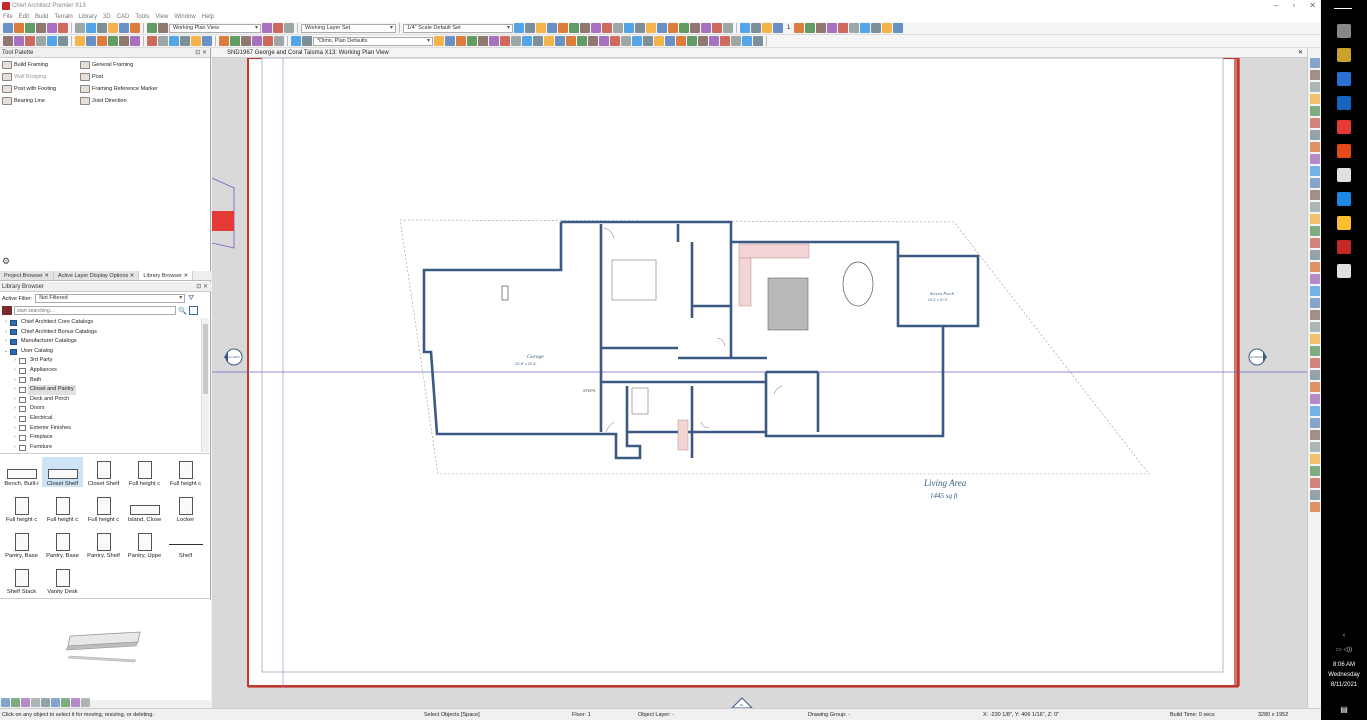  What do you see at coordinates (193, 310) in the screenshot?
I see `search-options-icon` at bounding box center [193, 310].